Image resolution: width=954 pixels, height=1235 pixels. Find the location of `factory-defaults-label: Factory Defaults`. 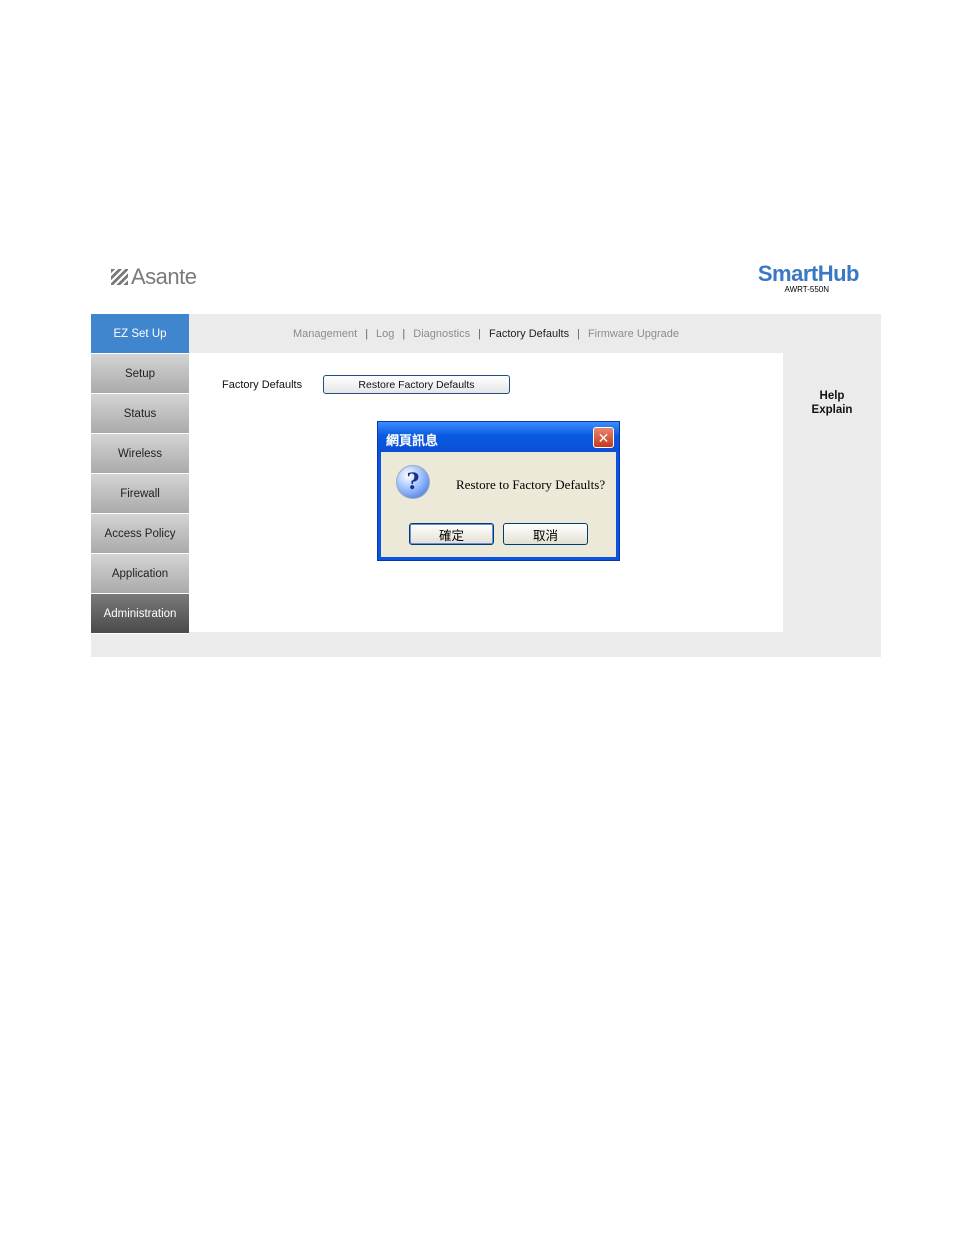

factory-defaults-label: Factory Defaults is located at coordinates (262, 385).